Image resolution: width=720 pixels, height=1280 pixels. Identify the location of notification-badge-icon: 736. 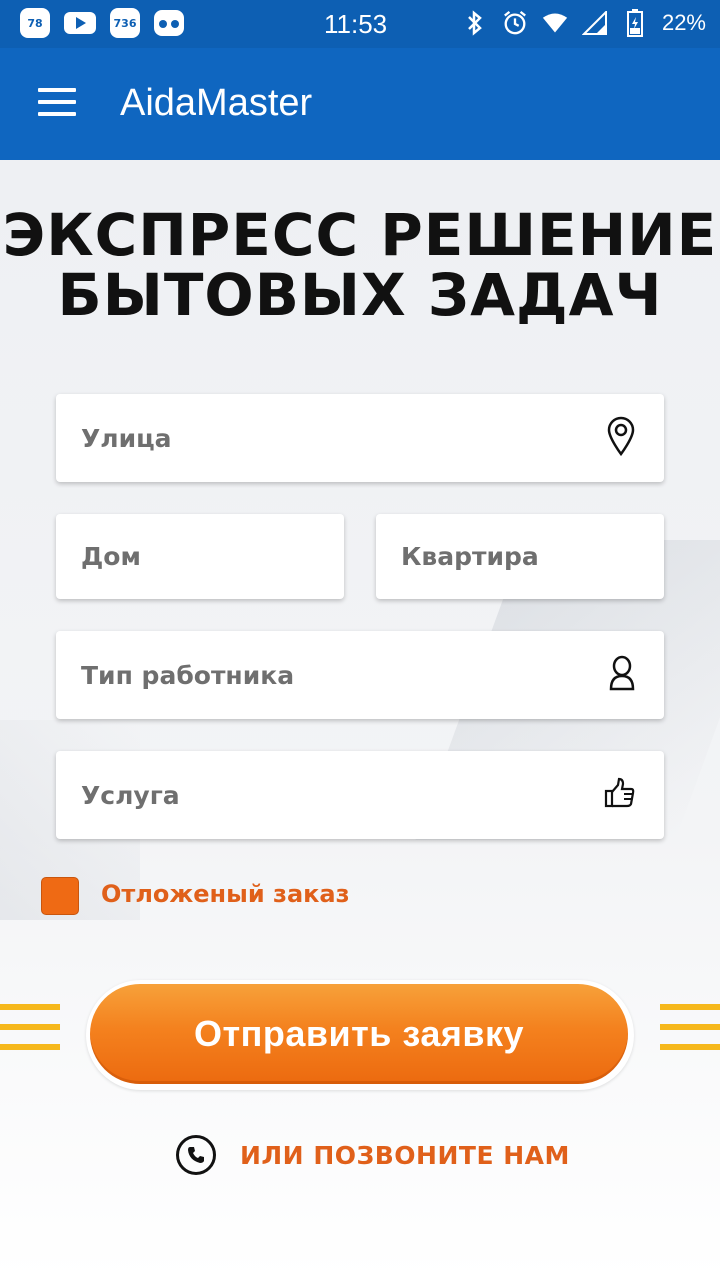
(125, 23).